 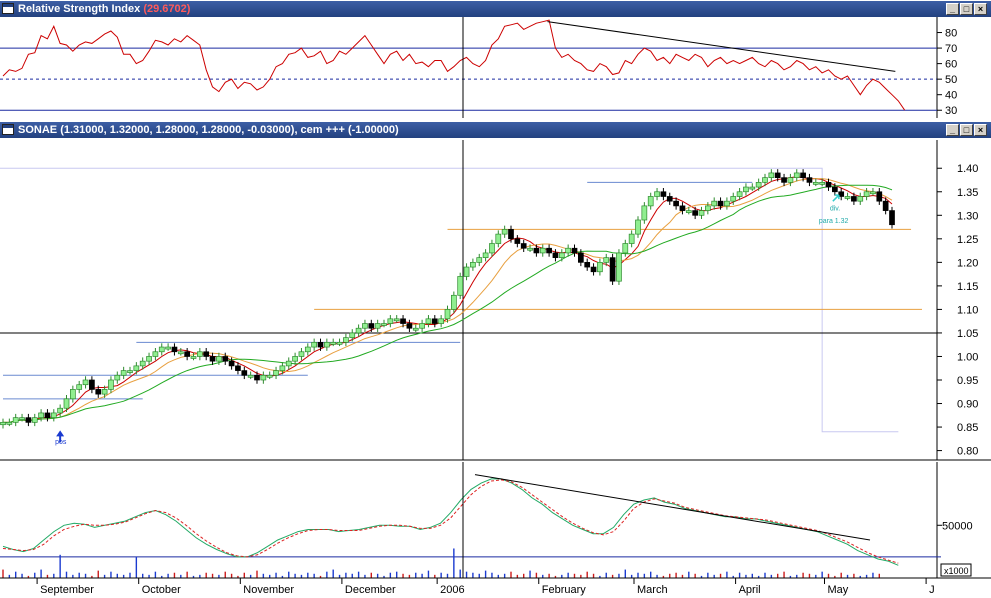 I want to click on rsi-tick-label: 40, so click(x=951, y=96).